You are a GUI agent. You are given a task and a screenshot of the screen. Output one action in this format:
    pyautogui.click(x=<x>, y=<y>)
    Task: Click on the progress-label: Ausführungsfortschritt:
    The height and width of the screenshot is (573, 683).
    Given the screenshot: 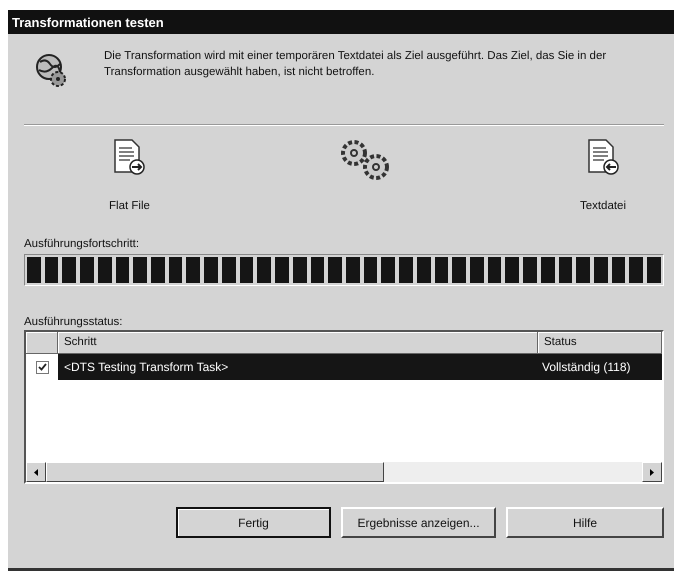 What is the action you would take?
    pyautogui.click(x=82, y=244)
    